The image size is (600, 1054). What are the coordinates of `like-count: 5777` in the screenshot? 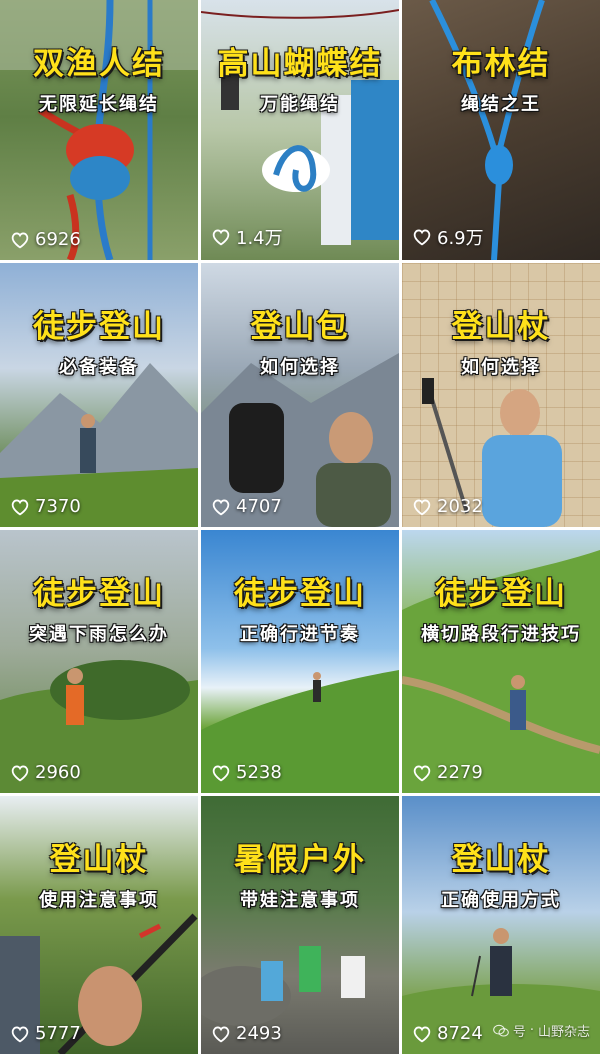 It's located at (45, 1033).